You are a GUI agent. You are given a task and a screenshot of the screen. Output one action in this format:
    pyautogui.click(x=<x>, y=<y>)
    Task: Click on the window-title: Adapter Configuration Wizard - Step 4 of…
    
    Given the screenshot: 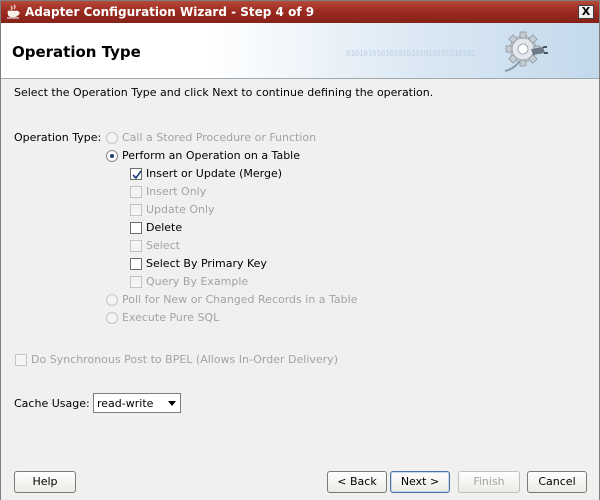 What is the action you would take?
    pyautogui.click(x=170, y=12)
    